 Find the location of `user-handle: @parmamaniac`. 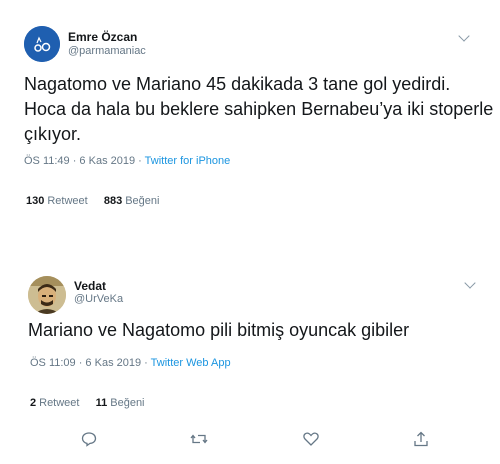

user-handle: @parmamaniac is located at coordinates (107, 51).